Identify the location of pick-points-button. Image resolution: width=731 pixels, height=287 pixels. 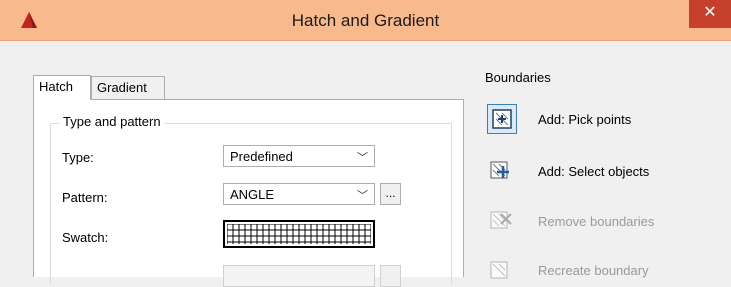
(502, 119).